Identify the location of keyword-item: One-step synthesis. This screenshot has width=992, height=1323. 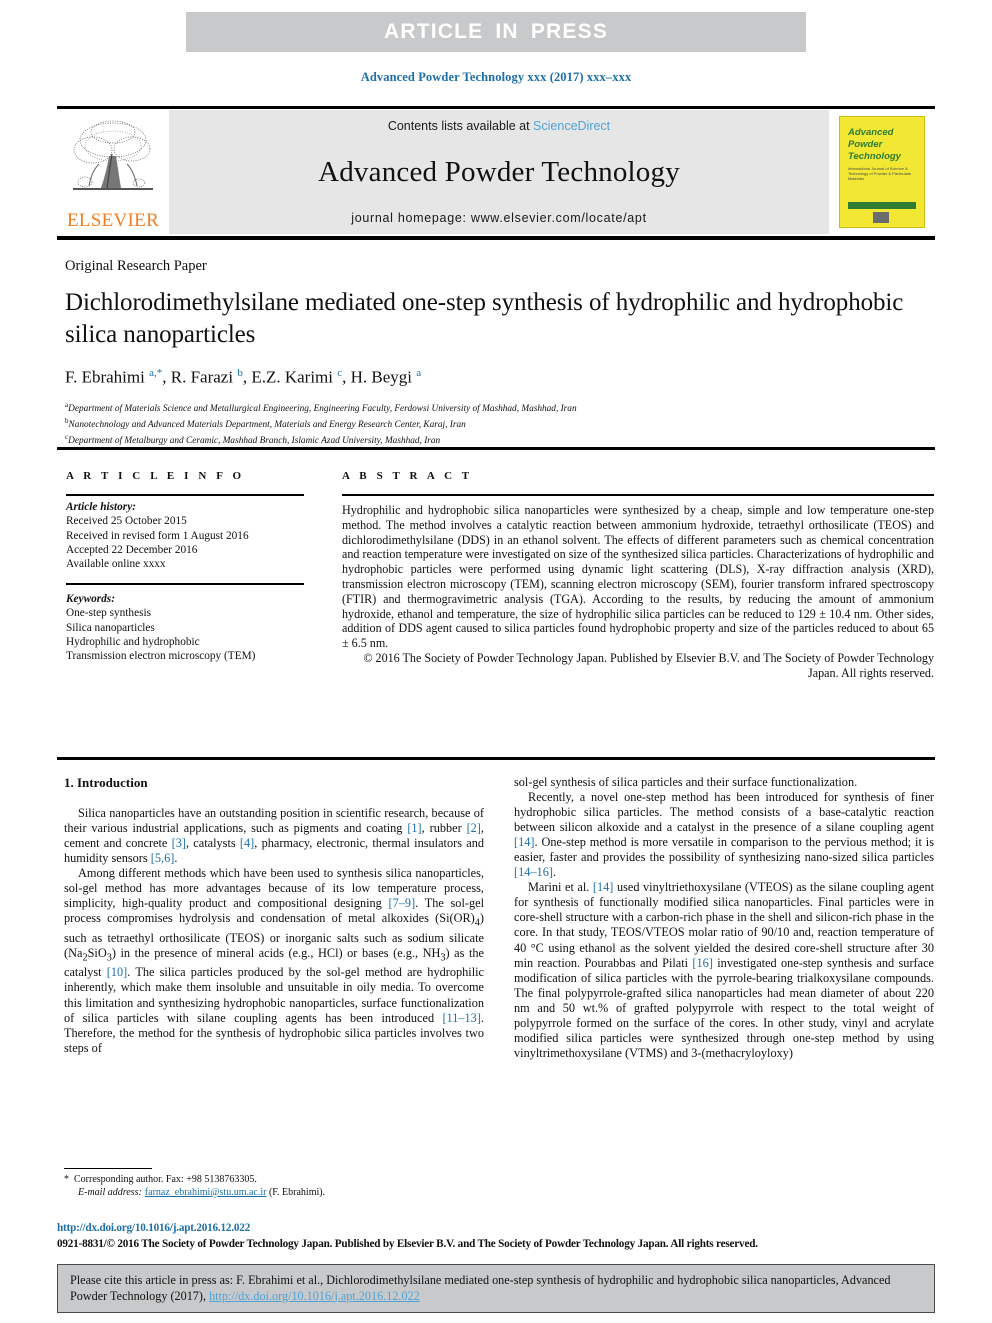
(109, 613).